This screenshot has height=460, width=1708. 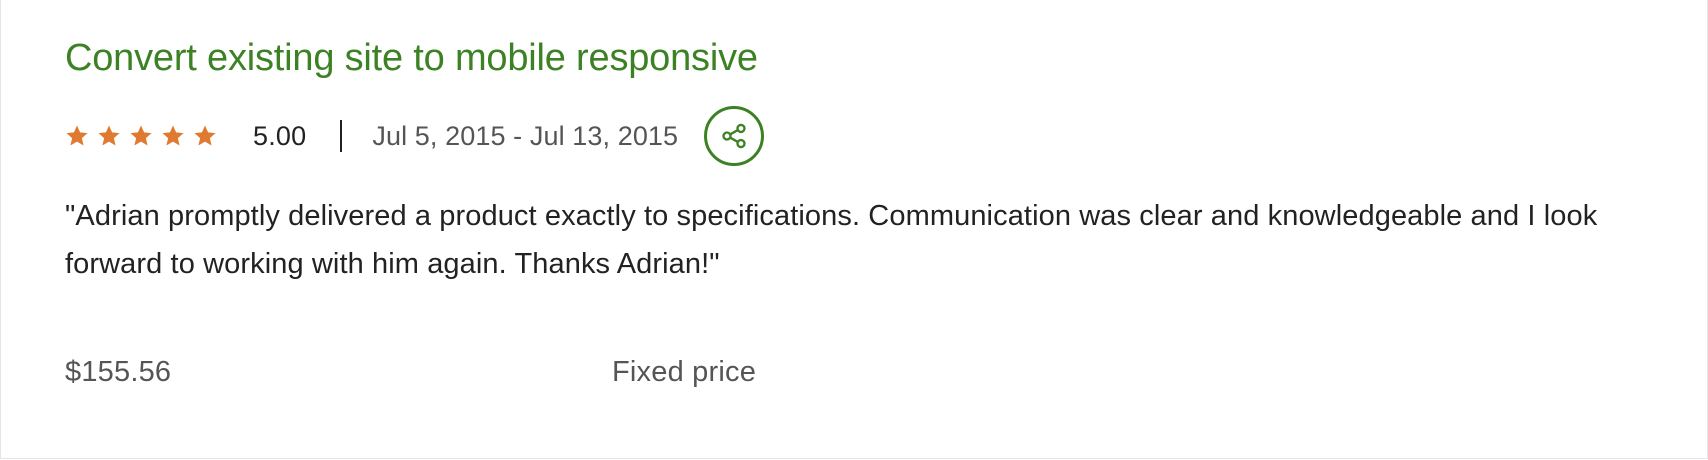 I want to click on rating-value: 5.00, so click(x=280, y=135).